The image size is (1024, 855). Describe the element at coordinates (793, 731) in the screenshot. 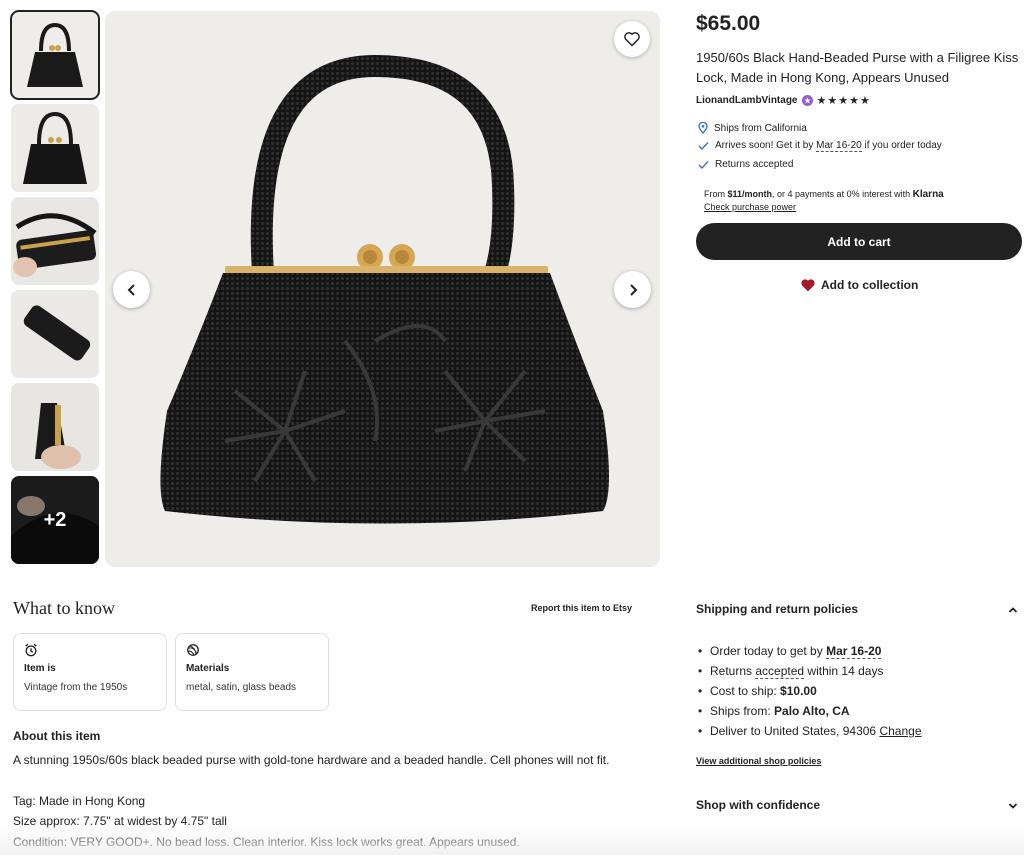

I see `deliver-to-text: Deliver to United States, 94306` at that location.